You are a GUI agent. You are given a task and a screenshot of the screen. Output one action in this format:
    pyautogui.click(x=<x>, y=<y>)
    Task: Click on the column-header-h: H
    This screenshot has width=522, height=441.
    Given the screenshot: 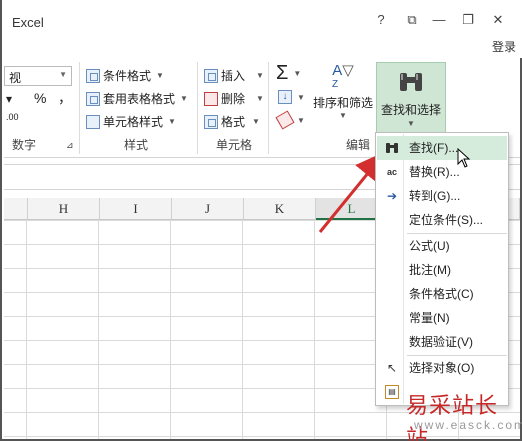 What is the action you would take?
    pyautogui.click(x=64, y=209)
    